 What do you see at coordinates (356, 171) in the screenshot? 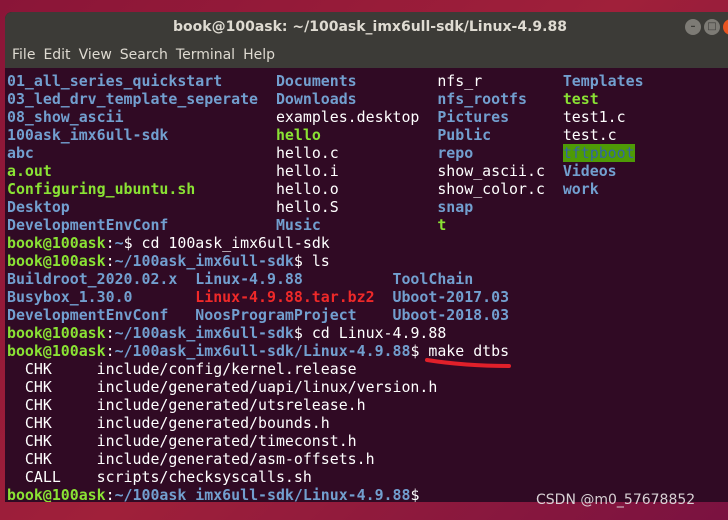
I see `terminal-text: hello.i` at bounding box center [356, 171].